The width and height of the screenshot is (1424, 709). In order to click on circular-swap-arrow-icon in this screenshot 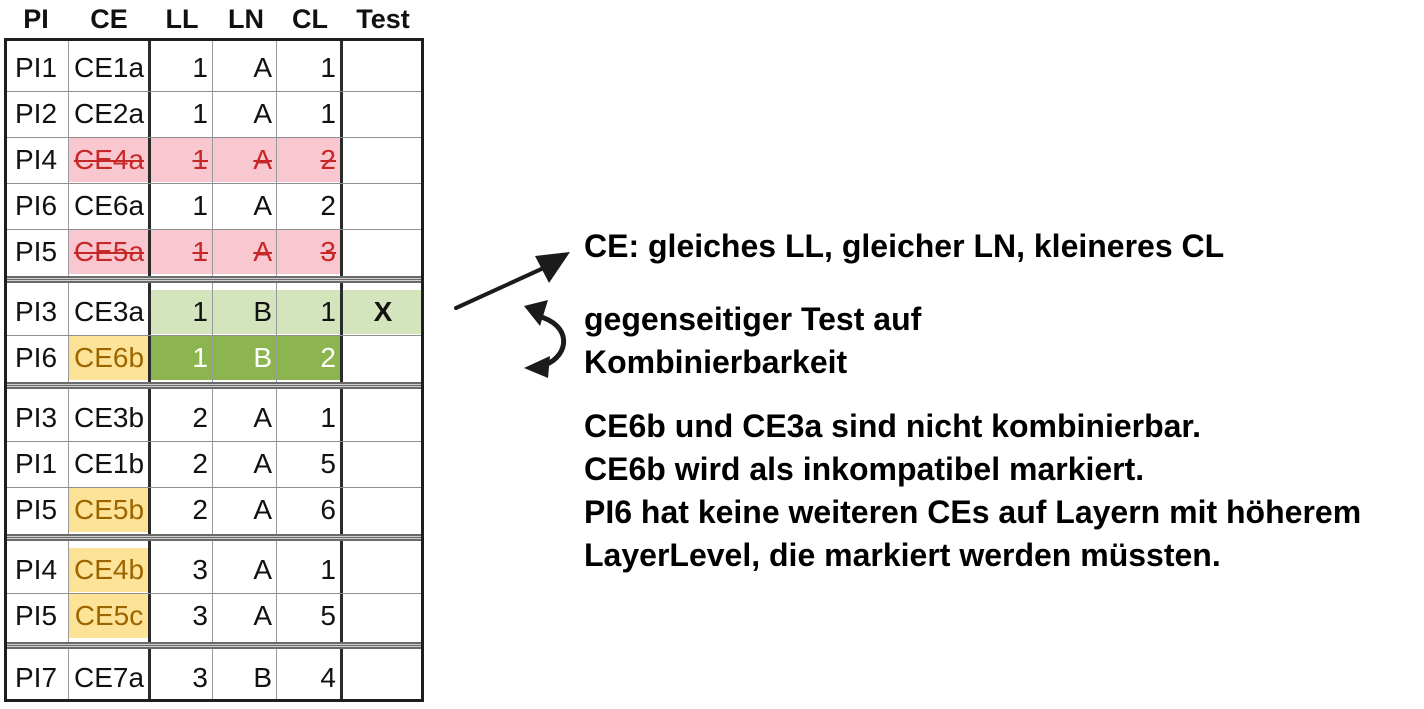, I will do `click(545, 339)`.